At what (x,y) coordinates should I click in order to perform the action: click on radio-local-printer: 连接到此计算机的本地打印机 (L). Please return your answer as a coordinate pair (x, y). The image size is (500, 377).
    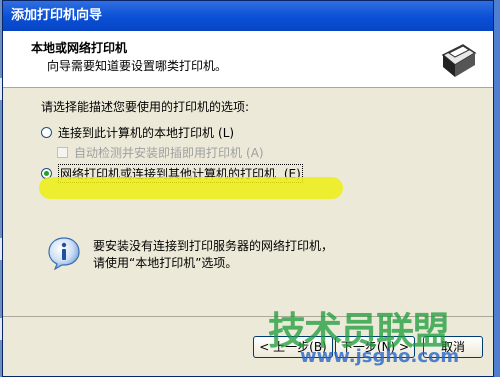
    Looking at the image, I should click on (137, 132).